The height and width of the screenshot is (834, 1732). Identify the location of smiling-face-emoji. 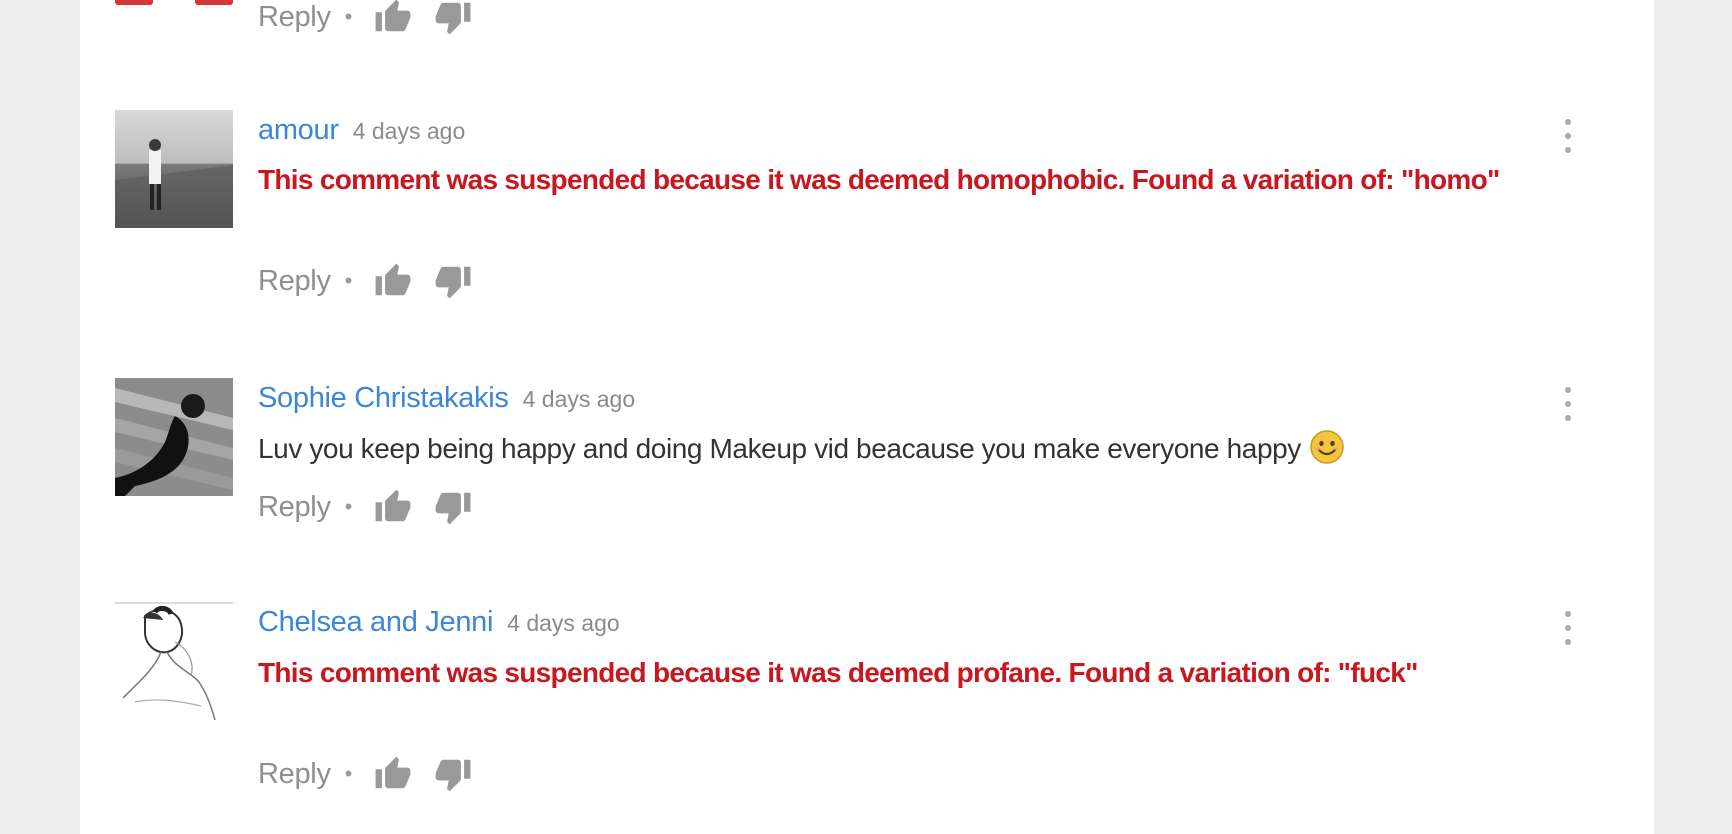
(1327, 447).